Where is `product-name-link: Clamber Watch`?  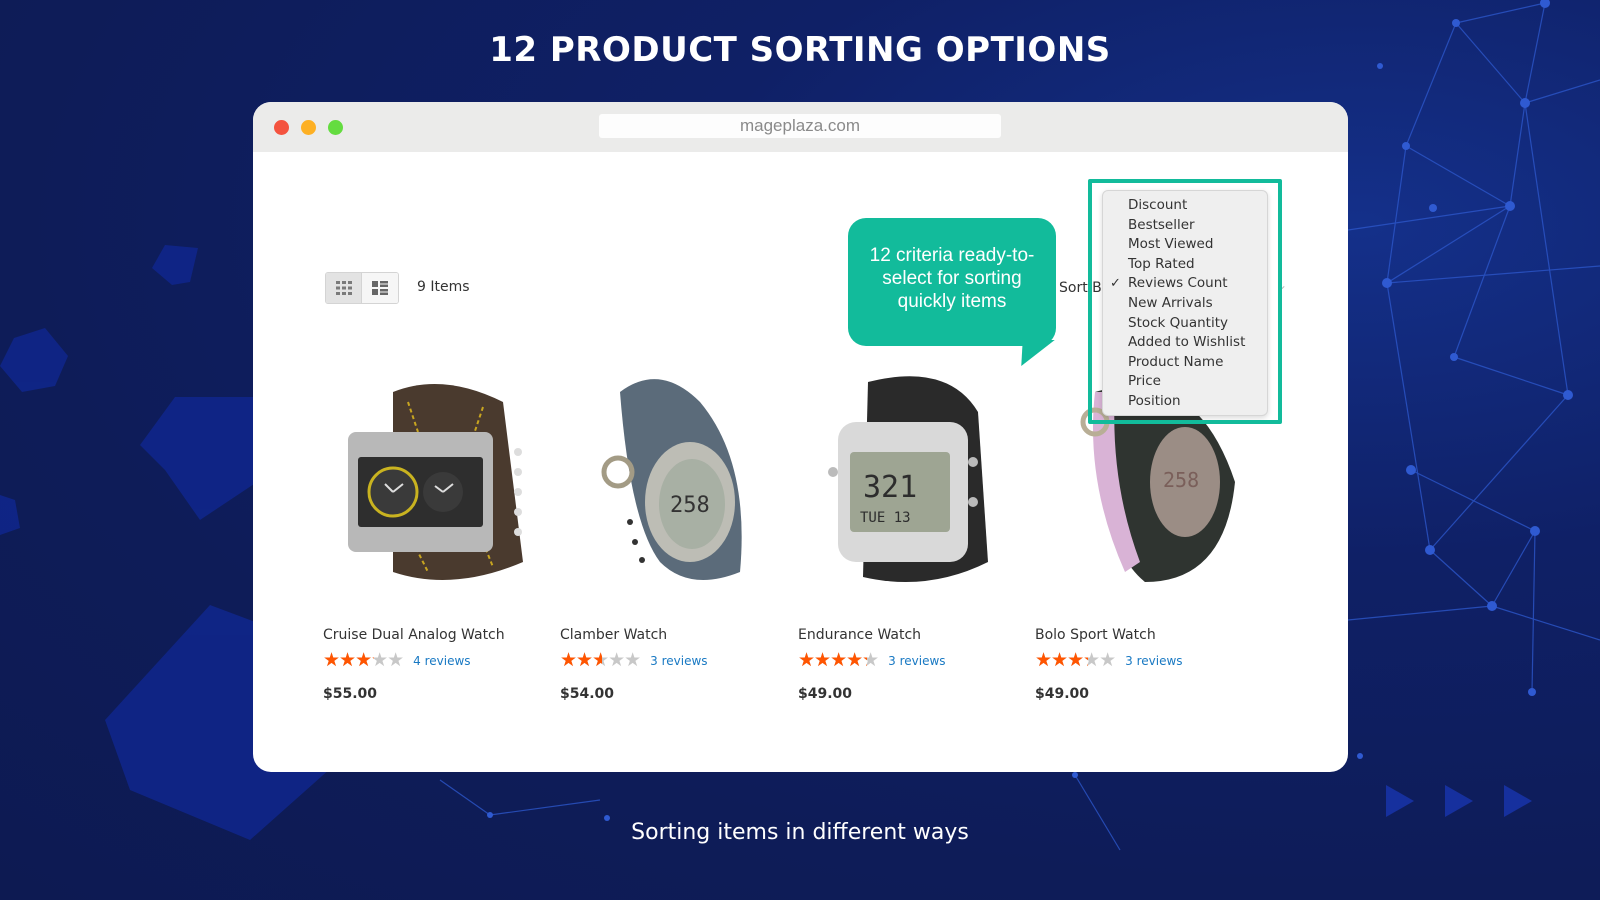
product-name-link: Clamber Watch is located at coordinates (675, 635).